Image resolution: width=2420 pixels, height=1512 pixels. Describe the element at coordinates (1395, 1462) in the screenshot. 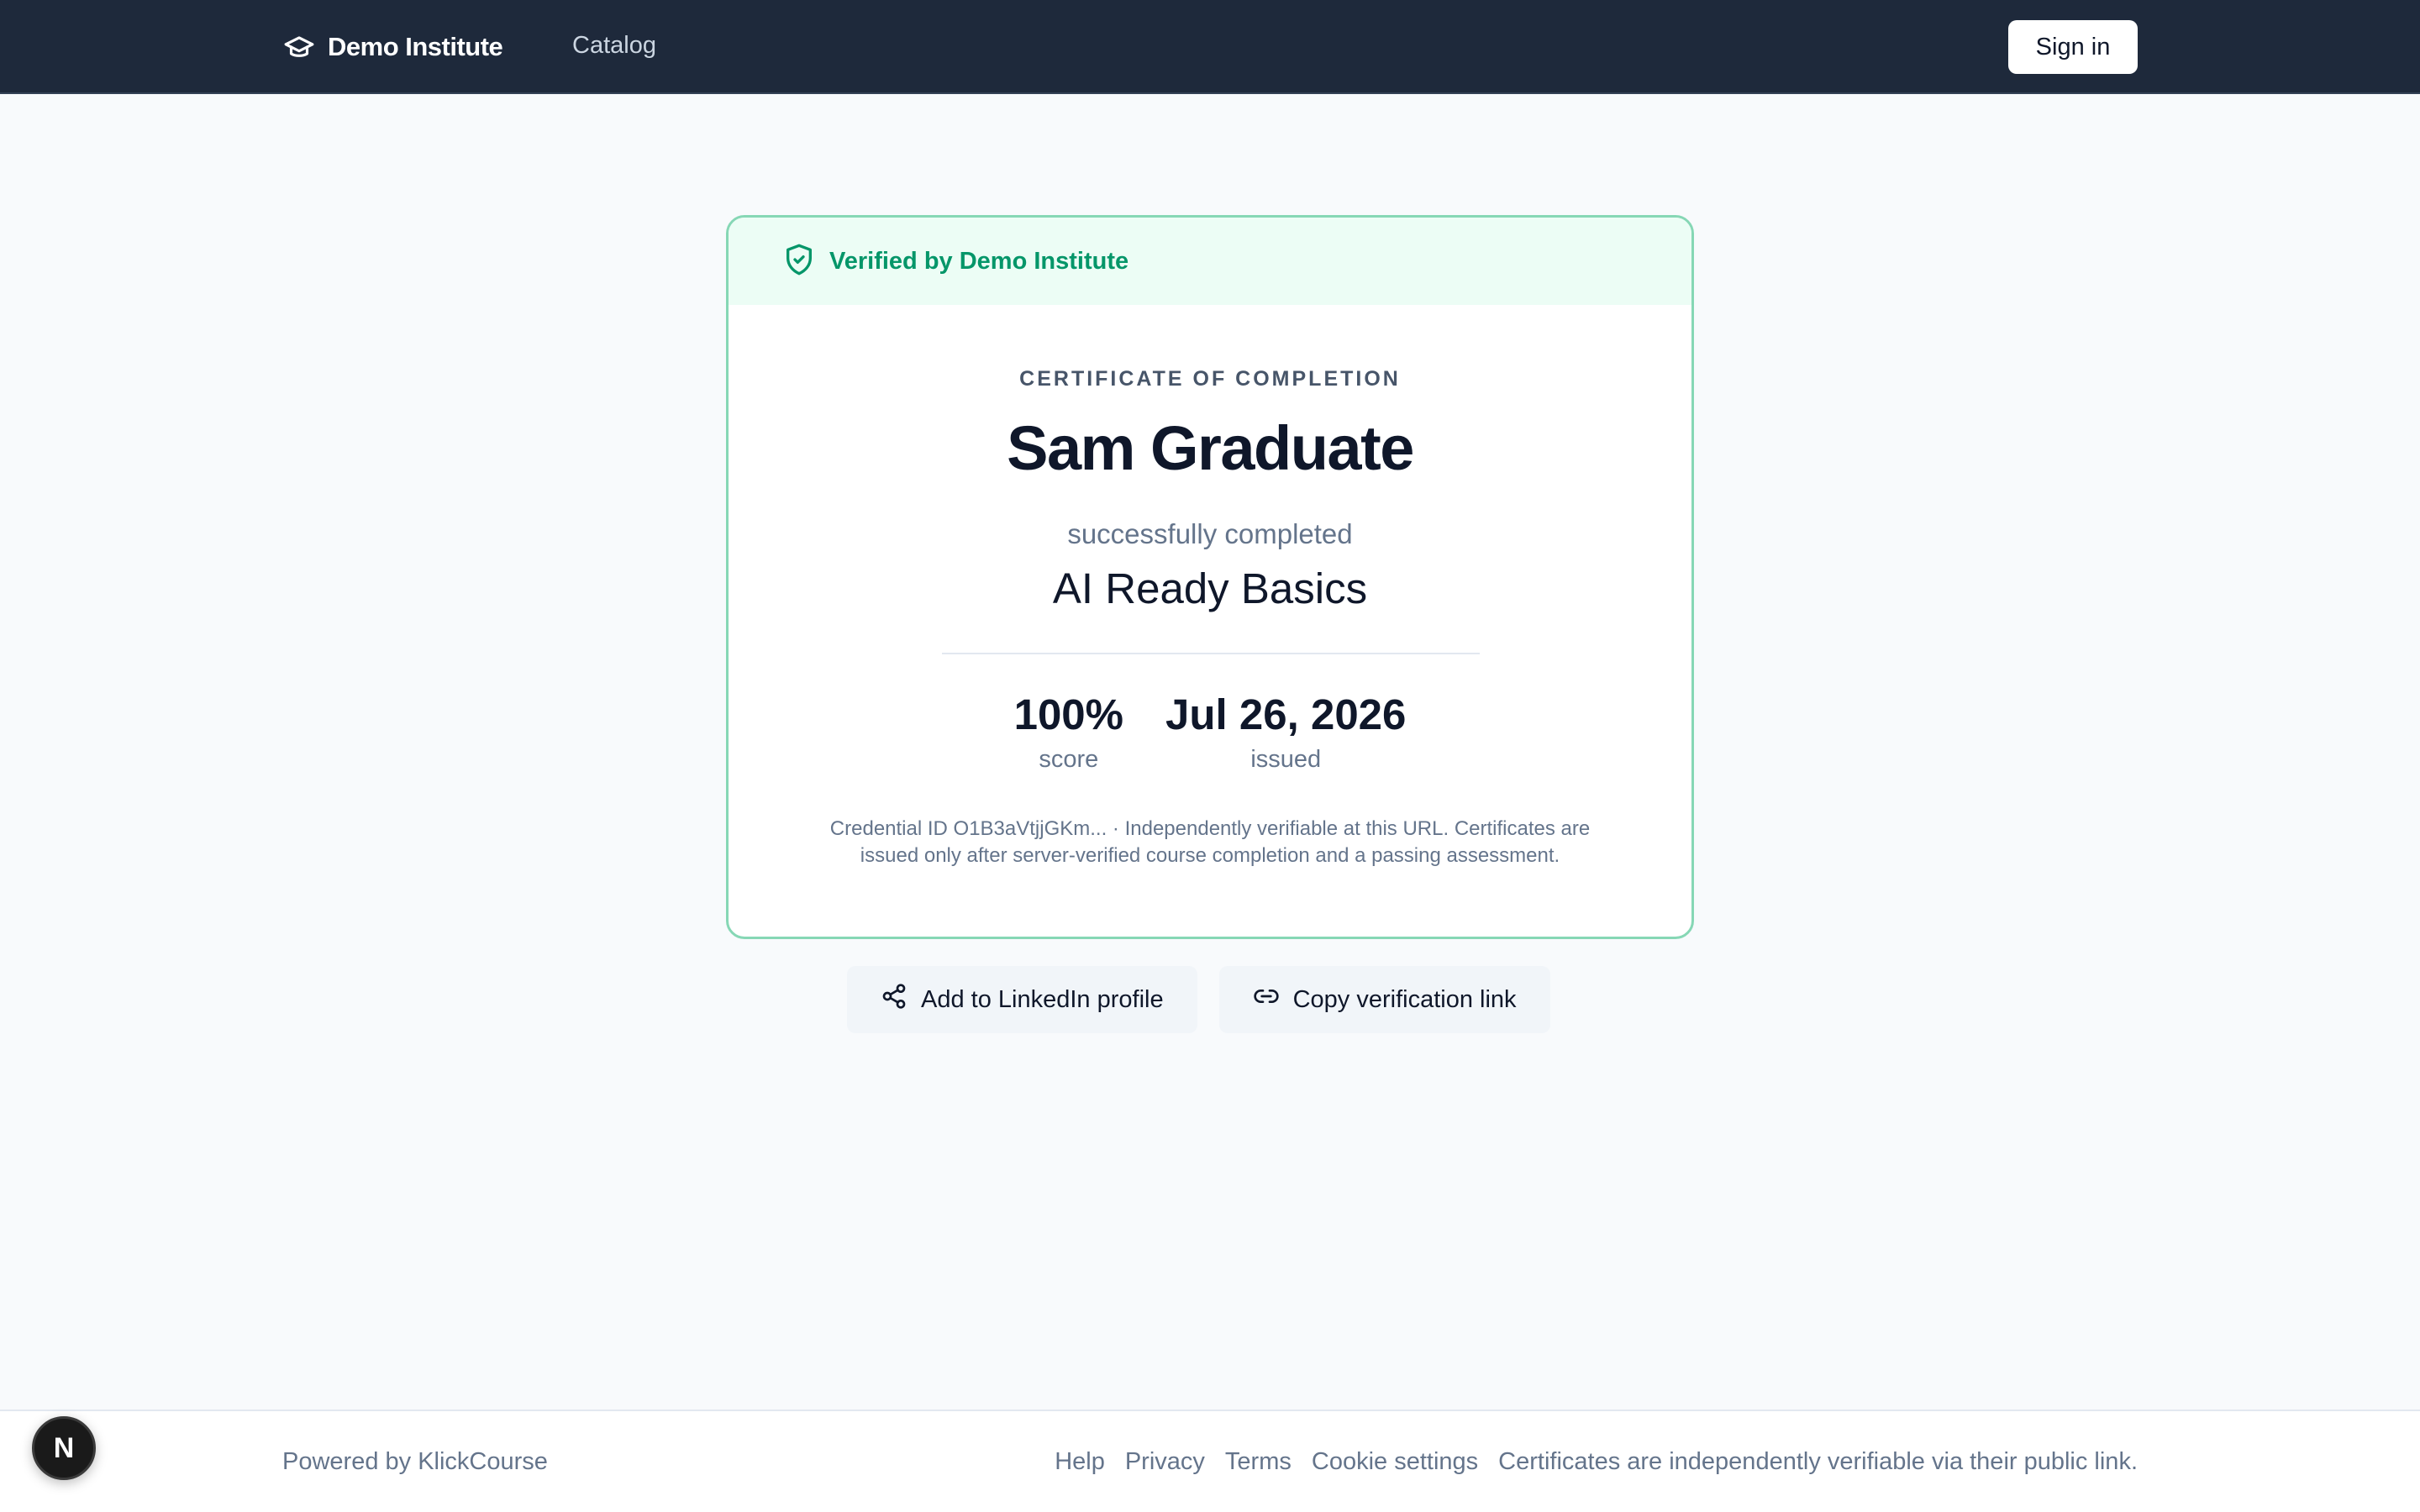

I see `footer-link-cookie-settings: Cookie settings` at that location.